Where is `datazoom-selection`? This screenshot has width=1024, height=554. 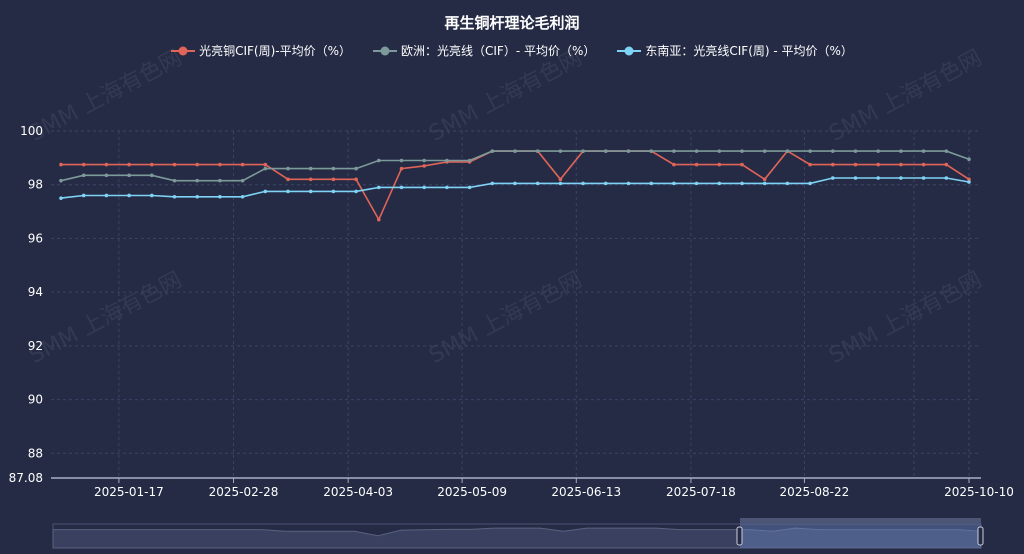 datazoom-selection is located at coordinates (860, 536).